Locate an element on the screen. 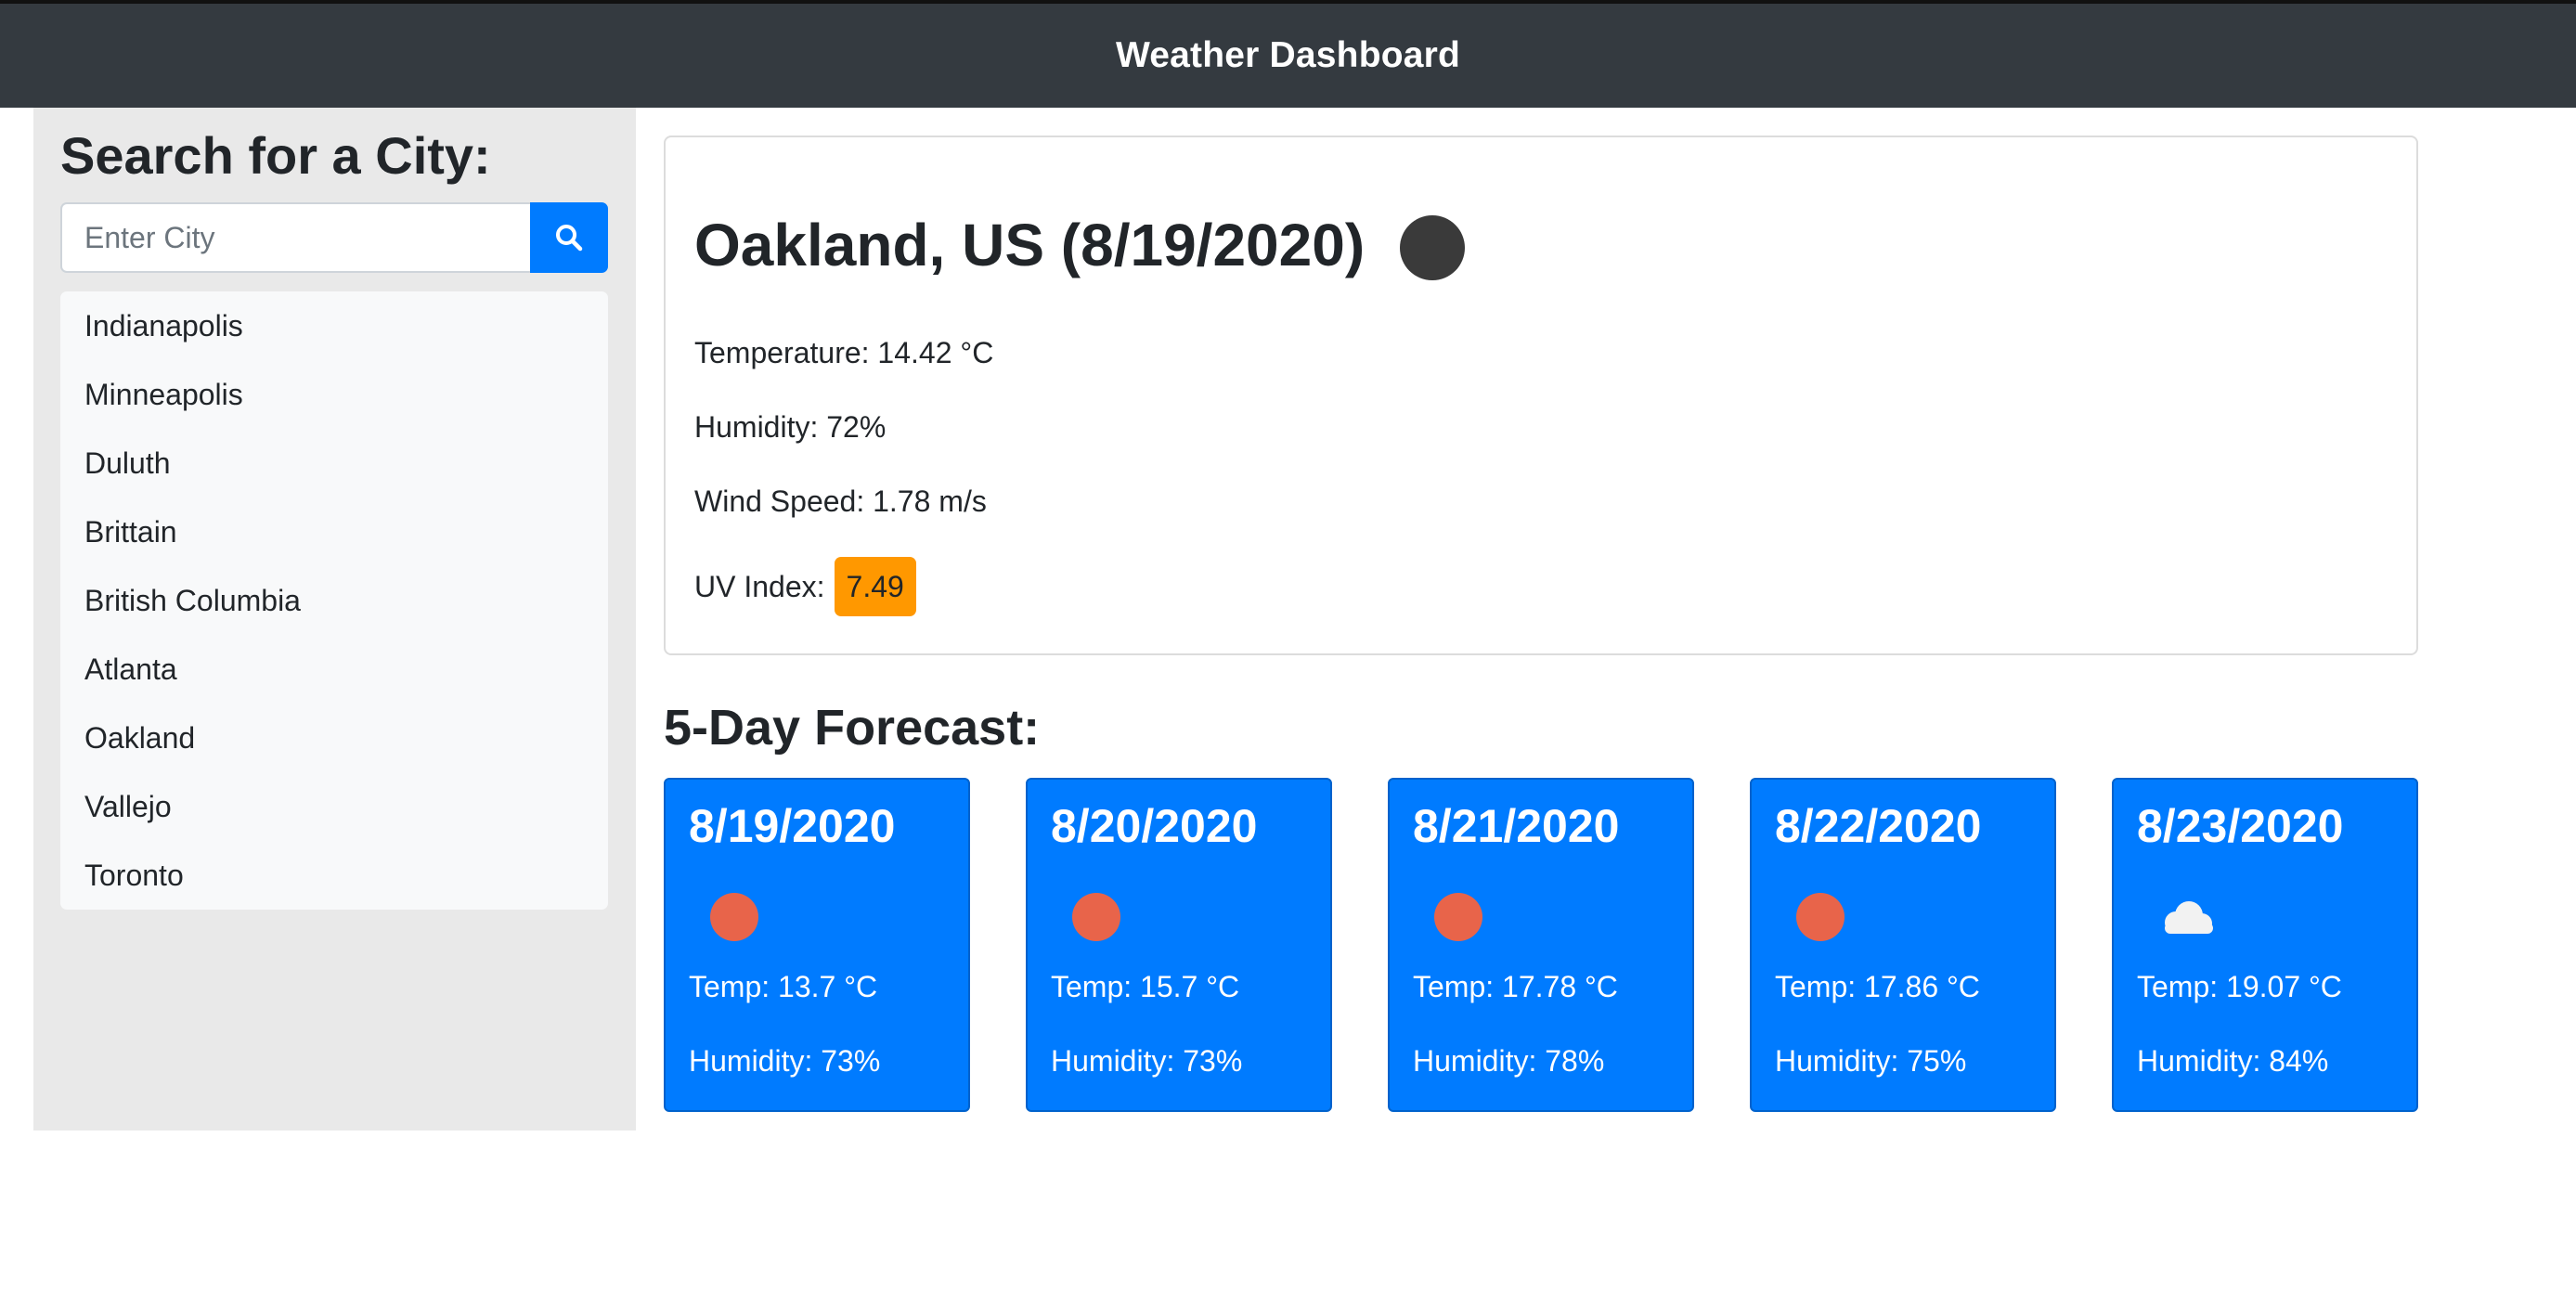 Image resolution: width=2576 pixels, height=1305 pixels. search-icon is located at coordinates (569, 238).